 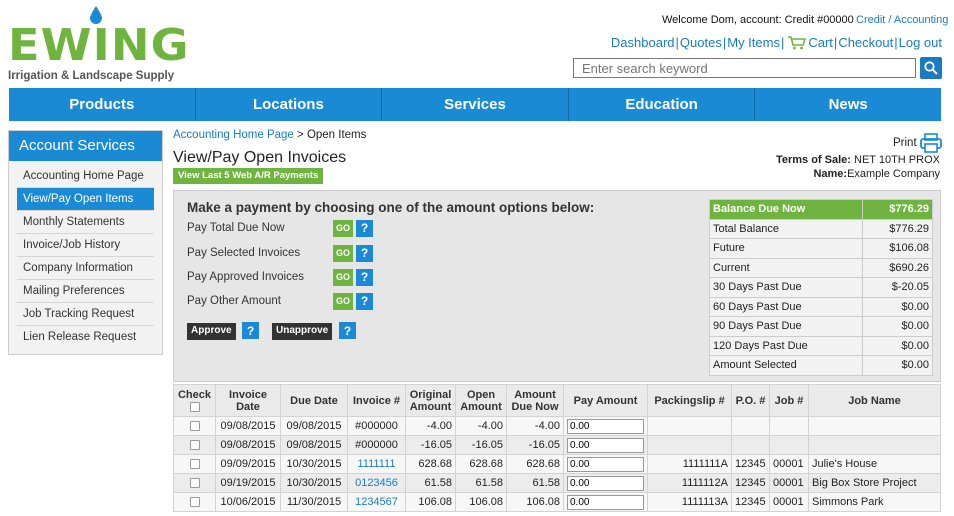 I want to click on col-po: P.O. #, so click(x=750, y=400).